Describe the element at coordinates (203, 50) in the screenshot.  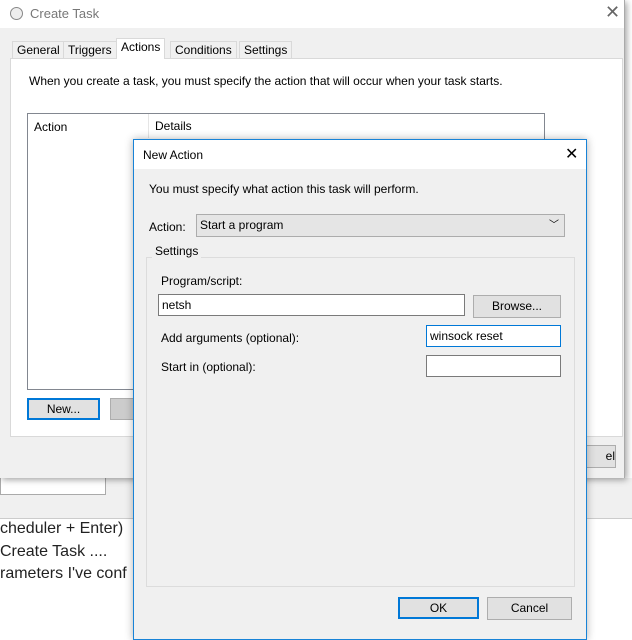
I see `tab-conditions: Conditions` at that location.